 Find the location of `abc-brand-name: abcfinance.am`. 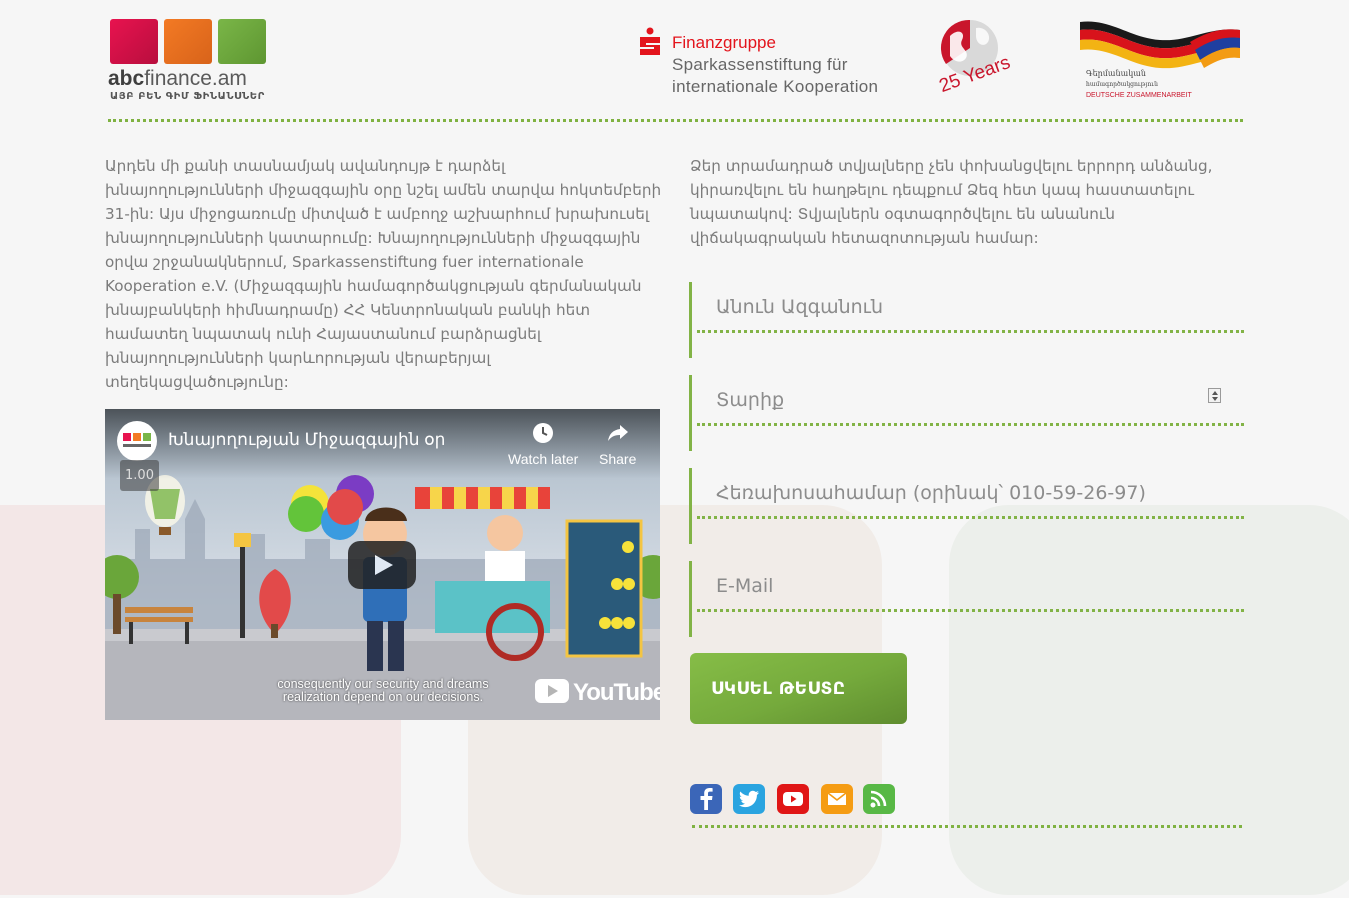

abc-brand-name: abcfinance.am is located at coordinates (177, 78).